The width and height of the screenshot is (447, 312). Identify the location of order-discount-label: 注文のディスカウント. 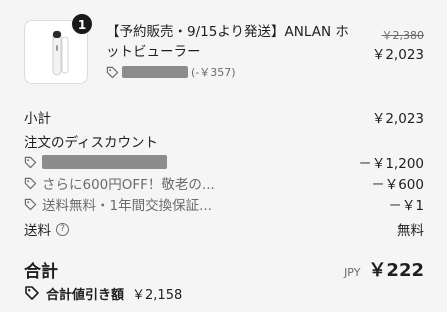
(91, 143).